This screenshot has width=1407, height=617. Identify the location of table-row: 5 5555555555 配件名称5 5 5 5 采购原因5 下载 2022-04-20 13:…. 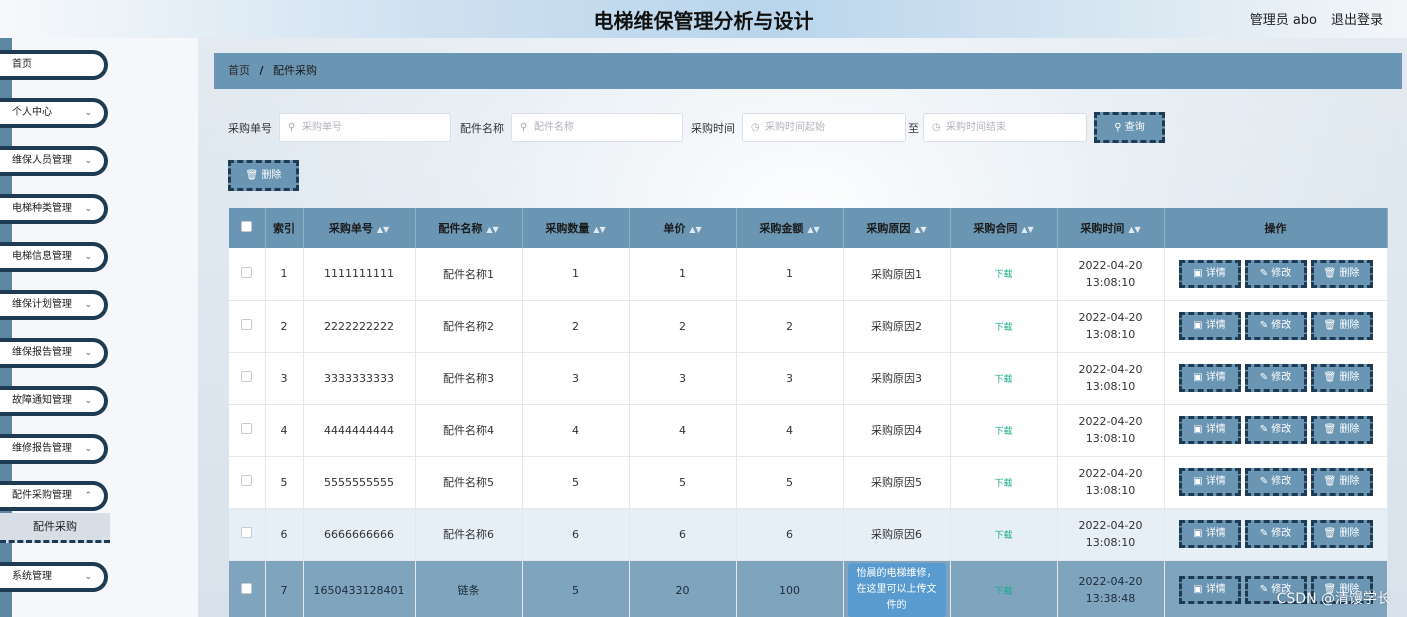
(808, 482).